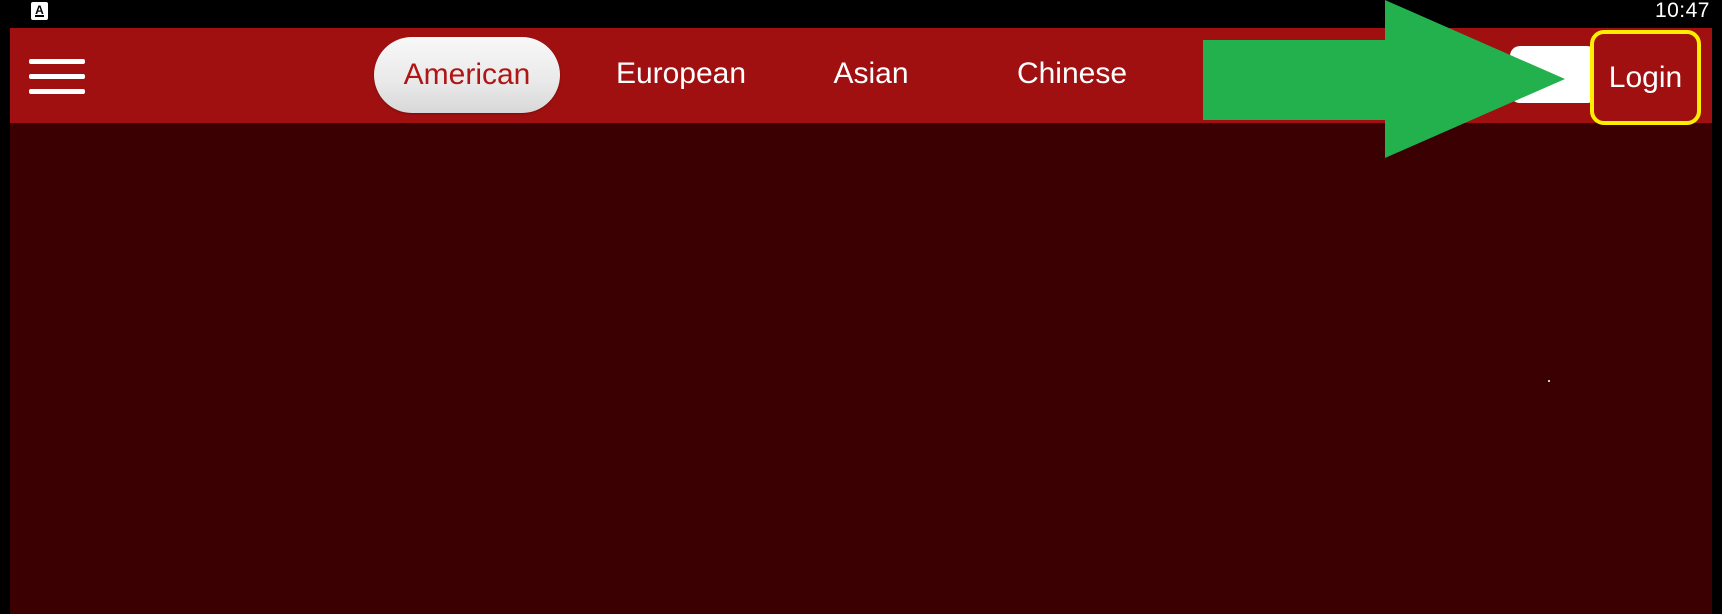 This screenshot has height=614, width=1722. I want to click on status-time: 10:47, so click(1682, 11).